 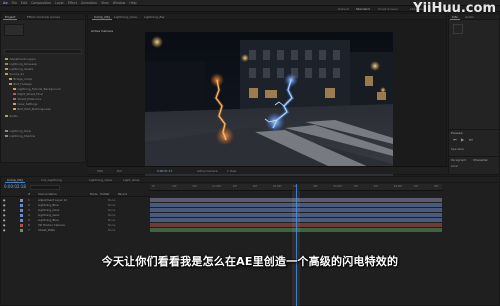 I want to click on layer-column-headers: # Source Name Mode TrkMat Parent, so click(x=75, y=194).